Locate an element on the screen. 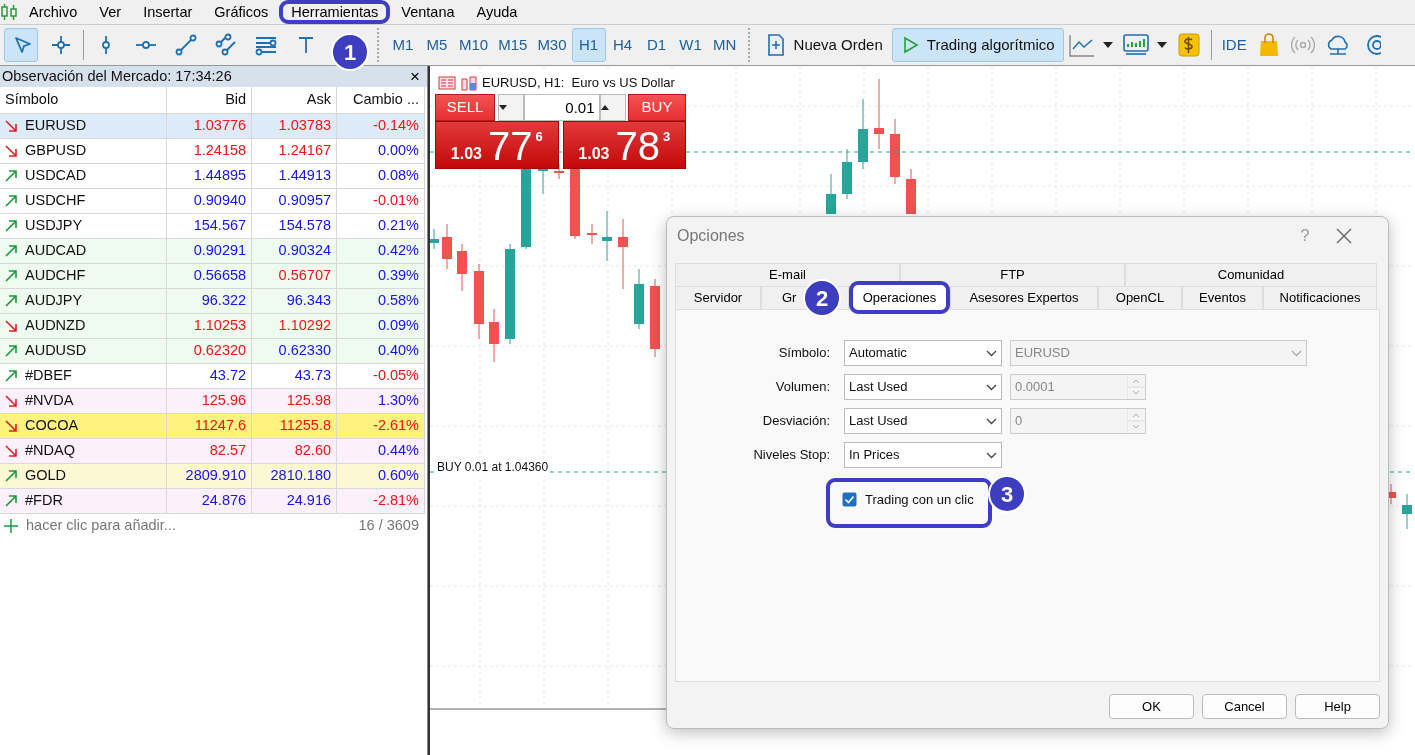 The width and height of the screenshot is (1415, 755). price-cell: 1.24167 is located at coordinates (294, 150).